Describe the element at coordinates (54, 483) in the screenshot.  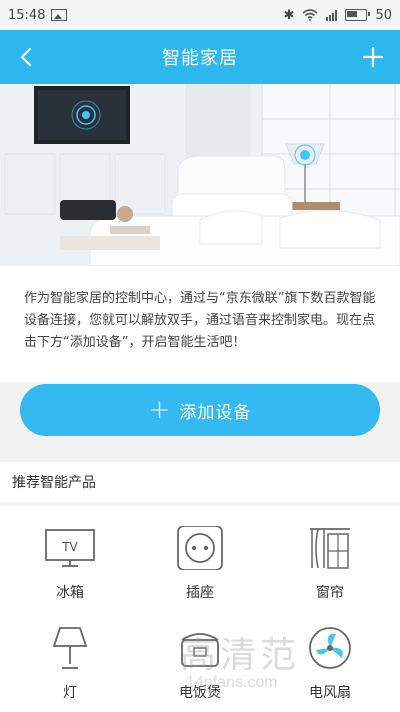
I see `section-title: 推荐智能产品` at that location.